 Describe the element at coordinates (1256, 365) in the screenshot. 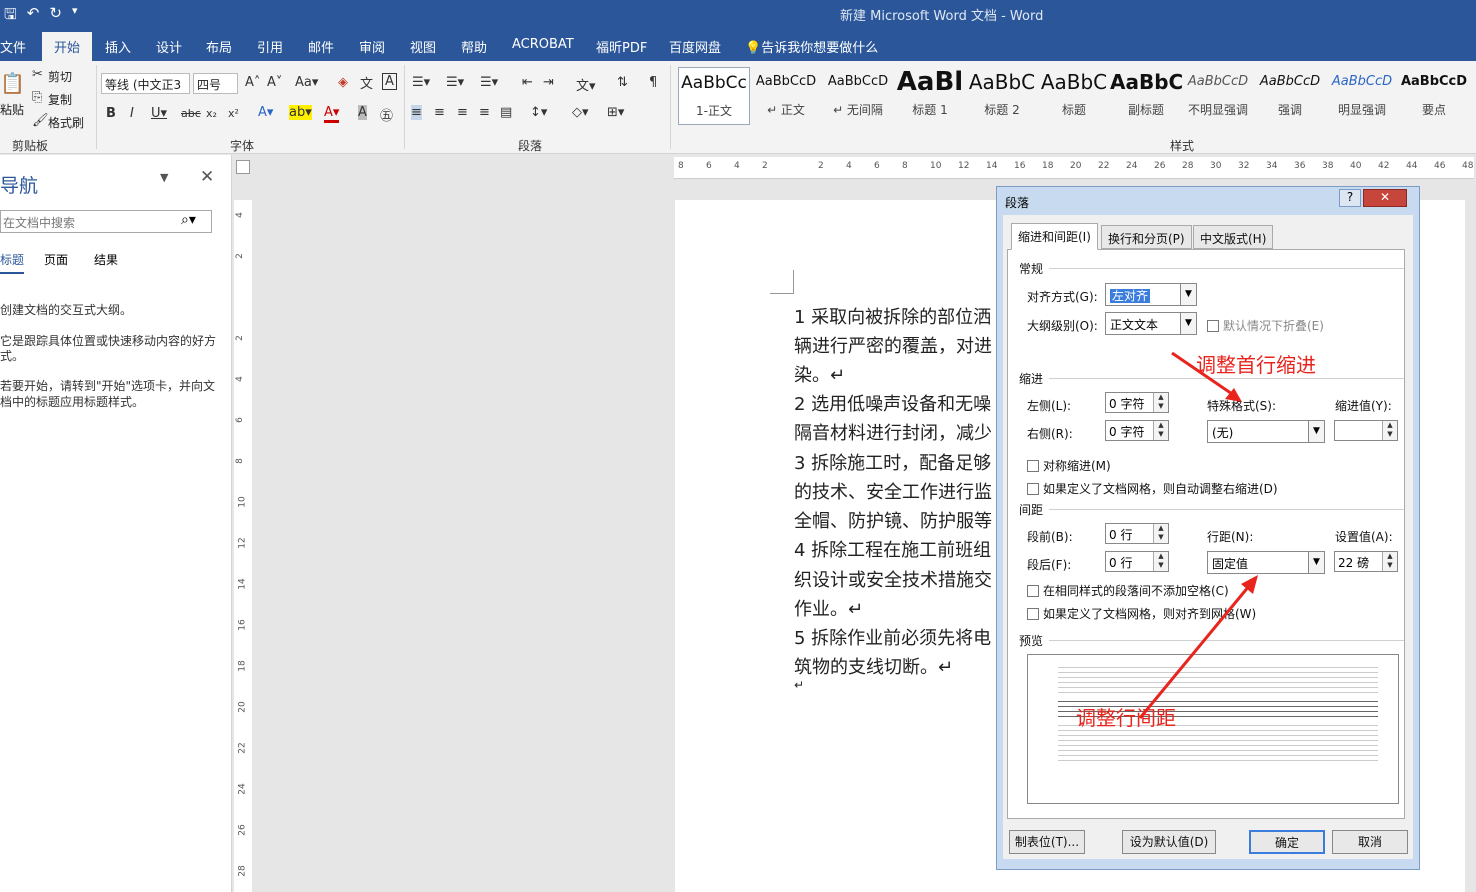

I see `annotation-first-indent: 调整首行缩进` at that location.